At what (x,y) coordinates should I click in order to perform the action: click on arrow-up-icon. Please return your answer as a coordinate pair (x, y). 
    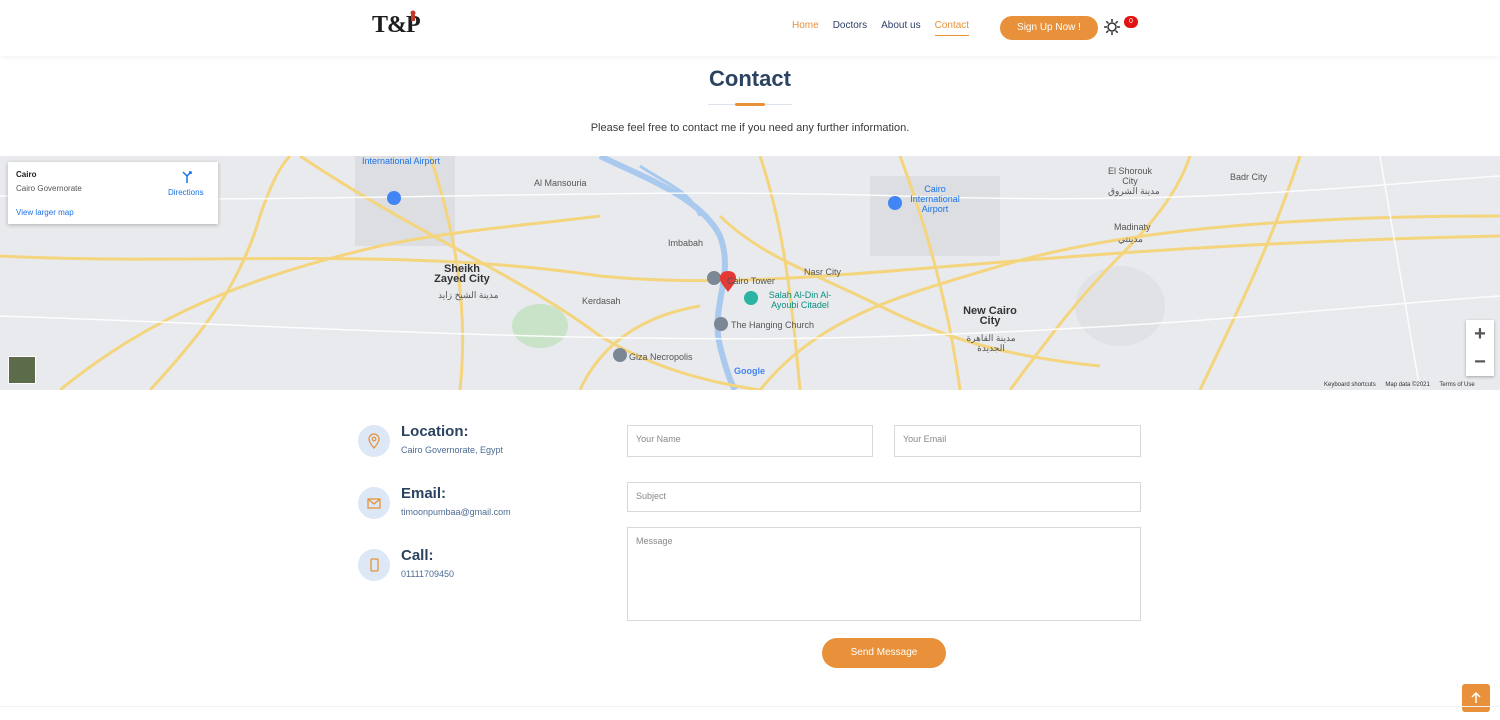
    Looking at the image, I should click on (1476, 697).